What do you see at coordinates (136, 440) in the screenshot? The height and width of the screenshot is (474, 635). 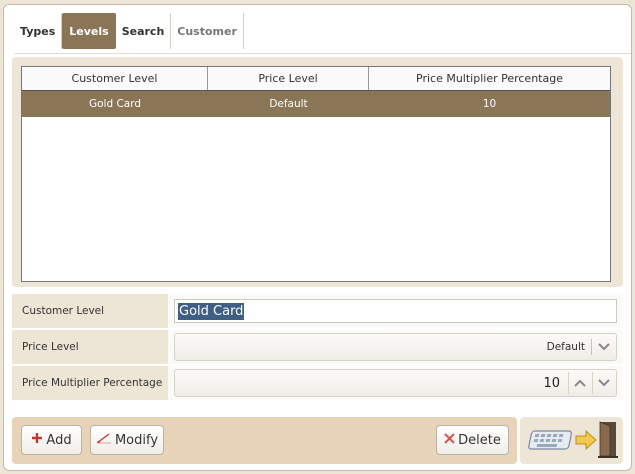 I see `modify-label: Modify` at bounding box center [136, 440].